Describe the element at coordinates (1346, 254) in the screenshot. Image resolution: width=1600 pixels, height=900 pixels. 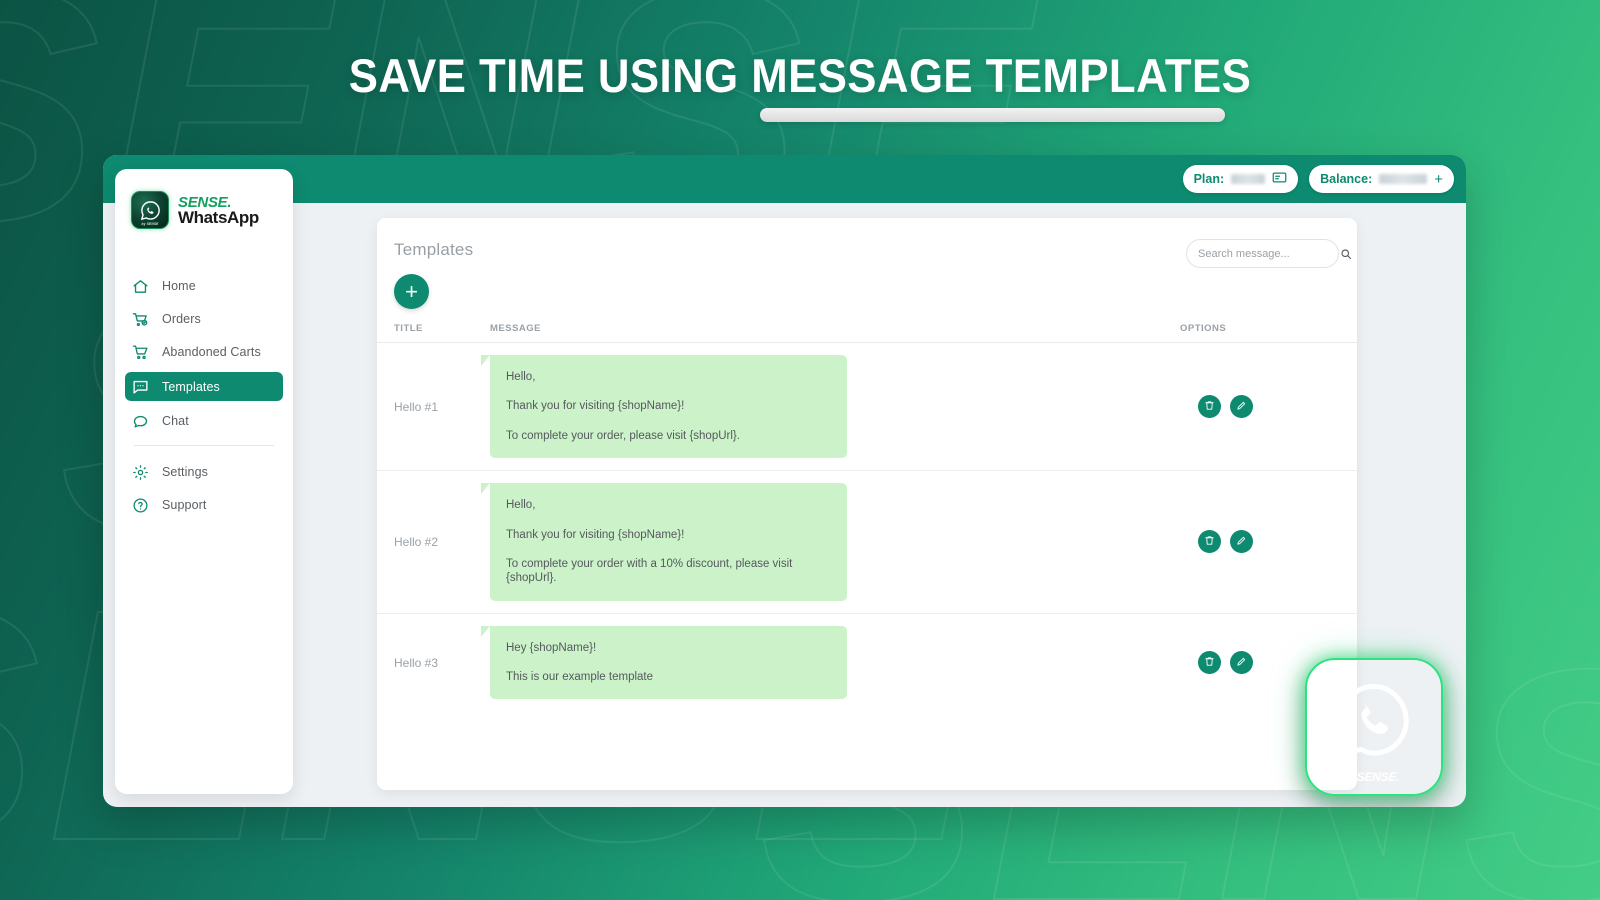
I see `search-icon` at that location.